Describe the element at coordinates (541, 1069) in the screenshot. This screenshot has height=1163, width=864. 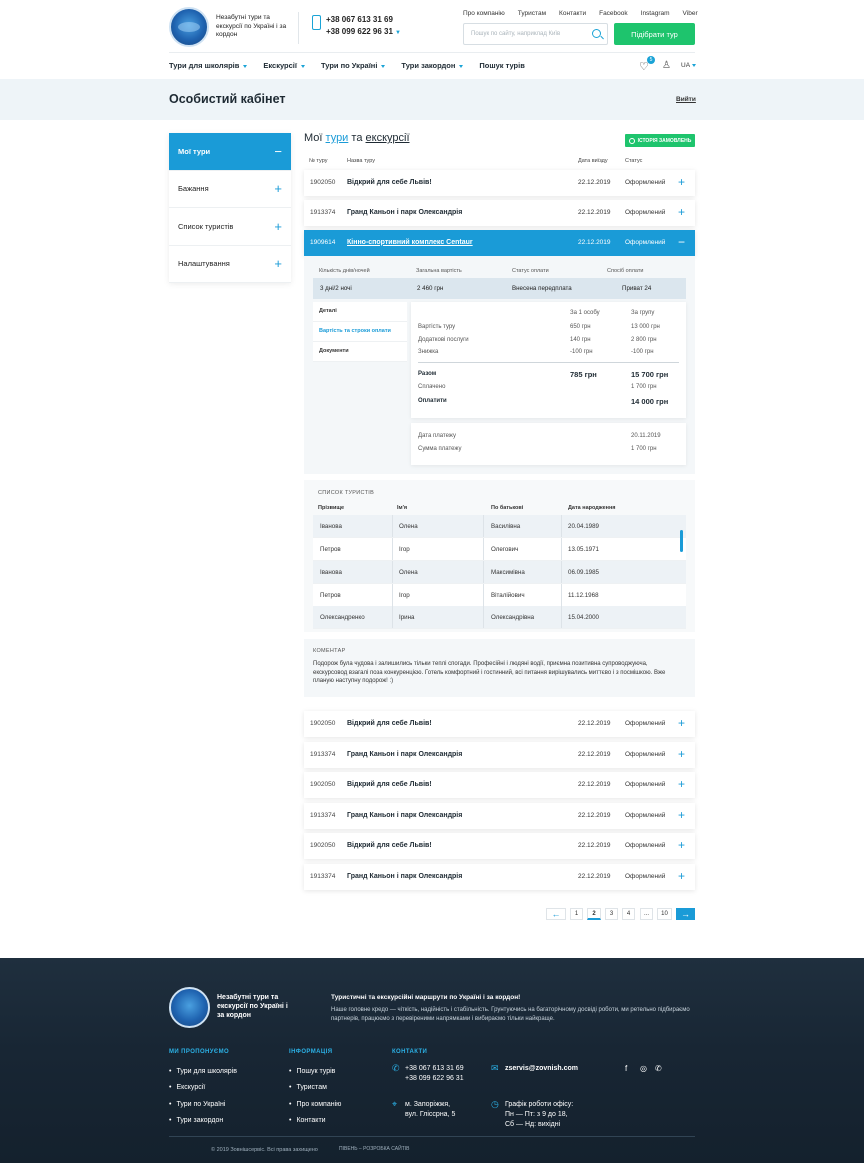
I see `footer-email: zservis@zovnish.com` at that location.